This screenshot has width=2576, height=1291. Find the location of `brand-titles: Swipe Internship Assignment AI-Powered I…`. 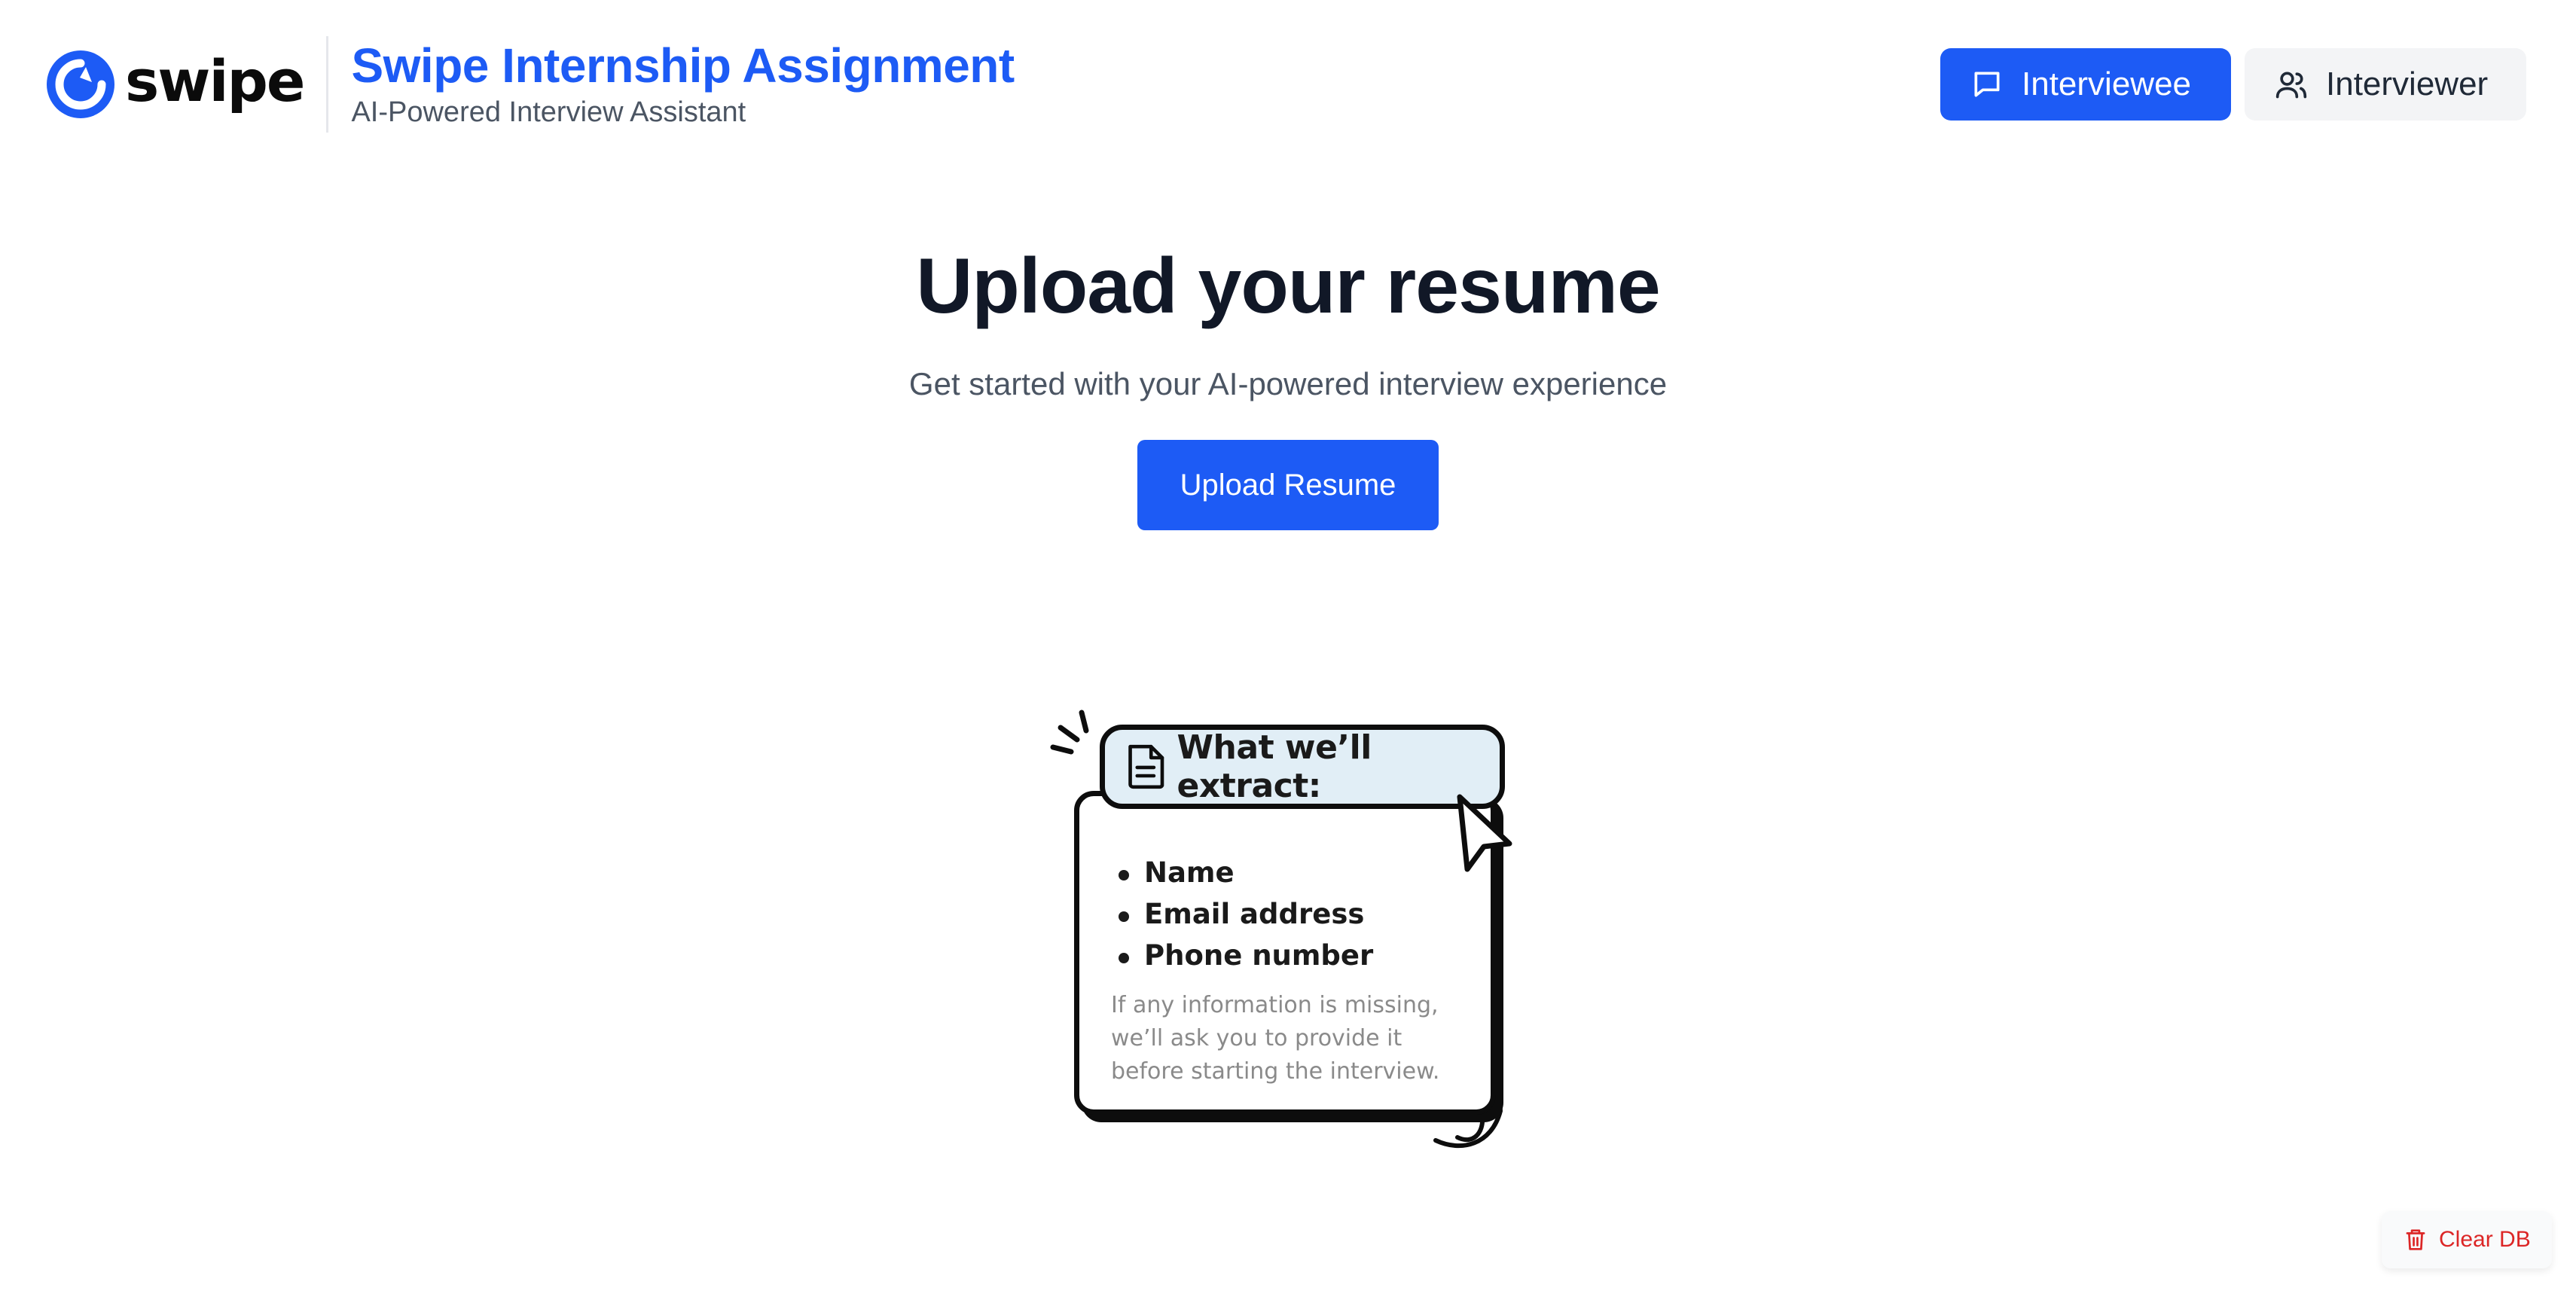

brand-titles: Swipe Internship Assignment AI-Powered I… is located at coordinates (683, 84).